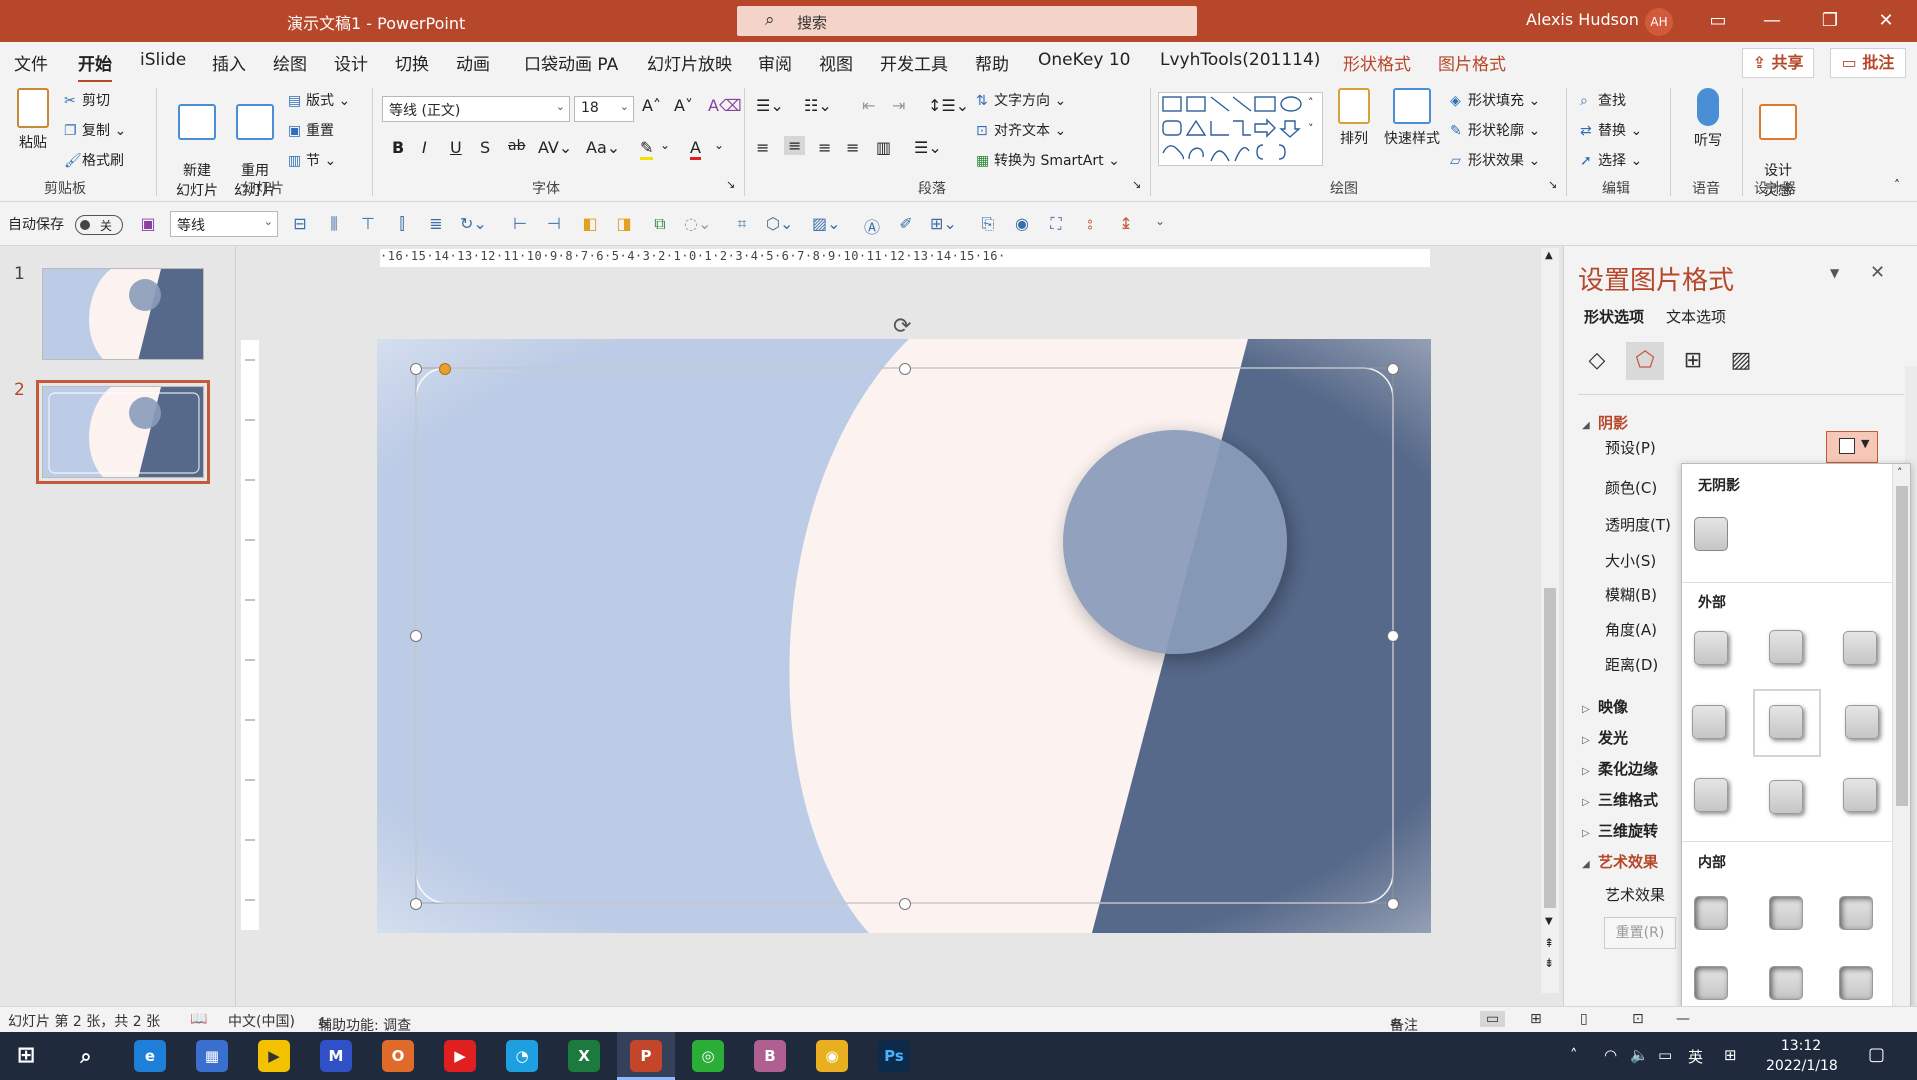 The image size is (1917, 1080). What do you see at coordinates (261, 1021) in the screenshot?
I see `language-status: 中文(中国)` at bounding box center [261, 1021].